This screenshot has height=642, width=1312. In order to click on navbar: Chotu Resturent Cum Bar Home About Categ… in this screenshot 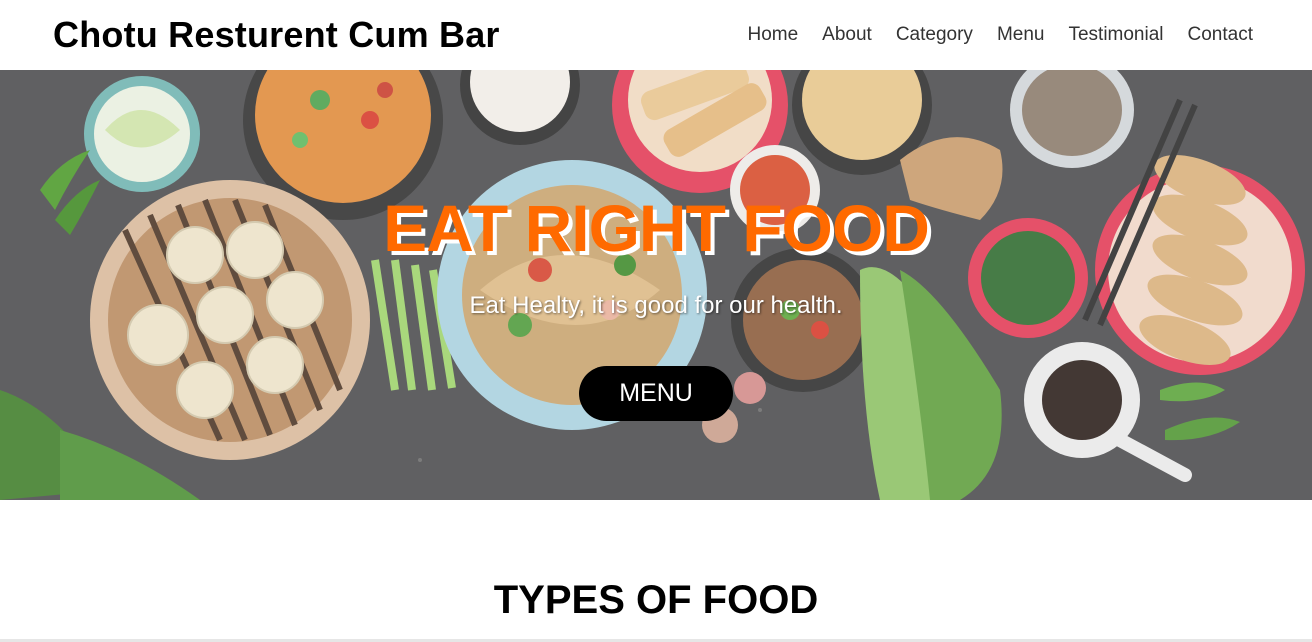, I will do `click(656, 35)`.